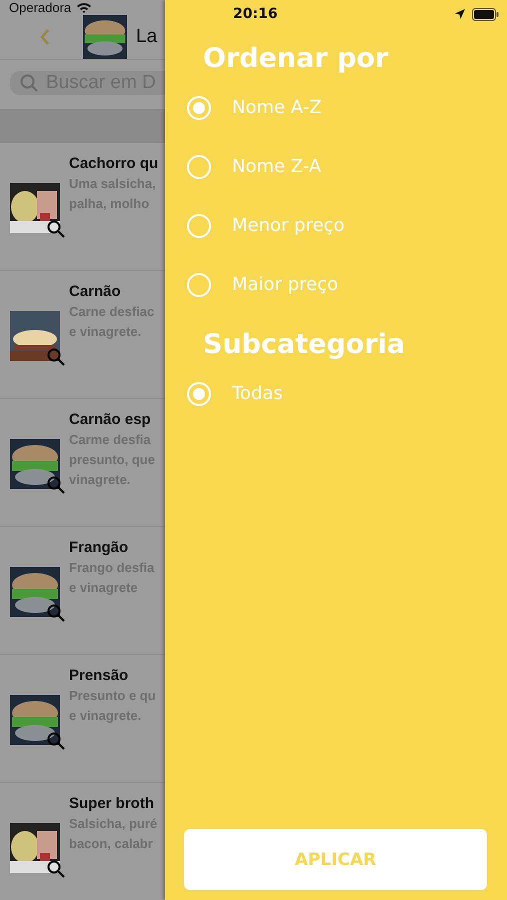  I want to click on product-name: Prensão, so click(99, 675).